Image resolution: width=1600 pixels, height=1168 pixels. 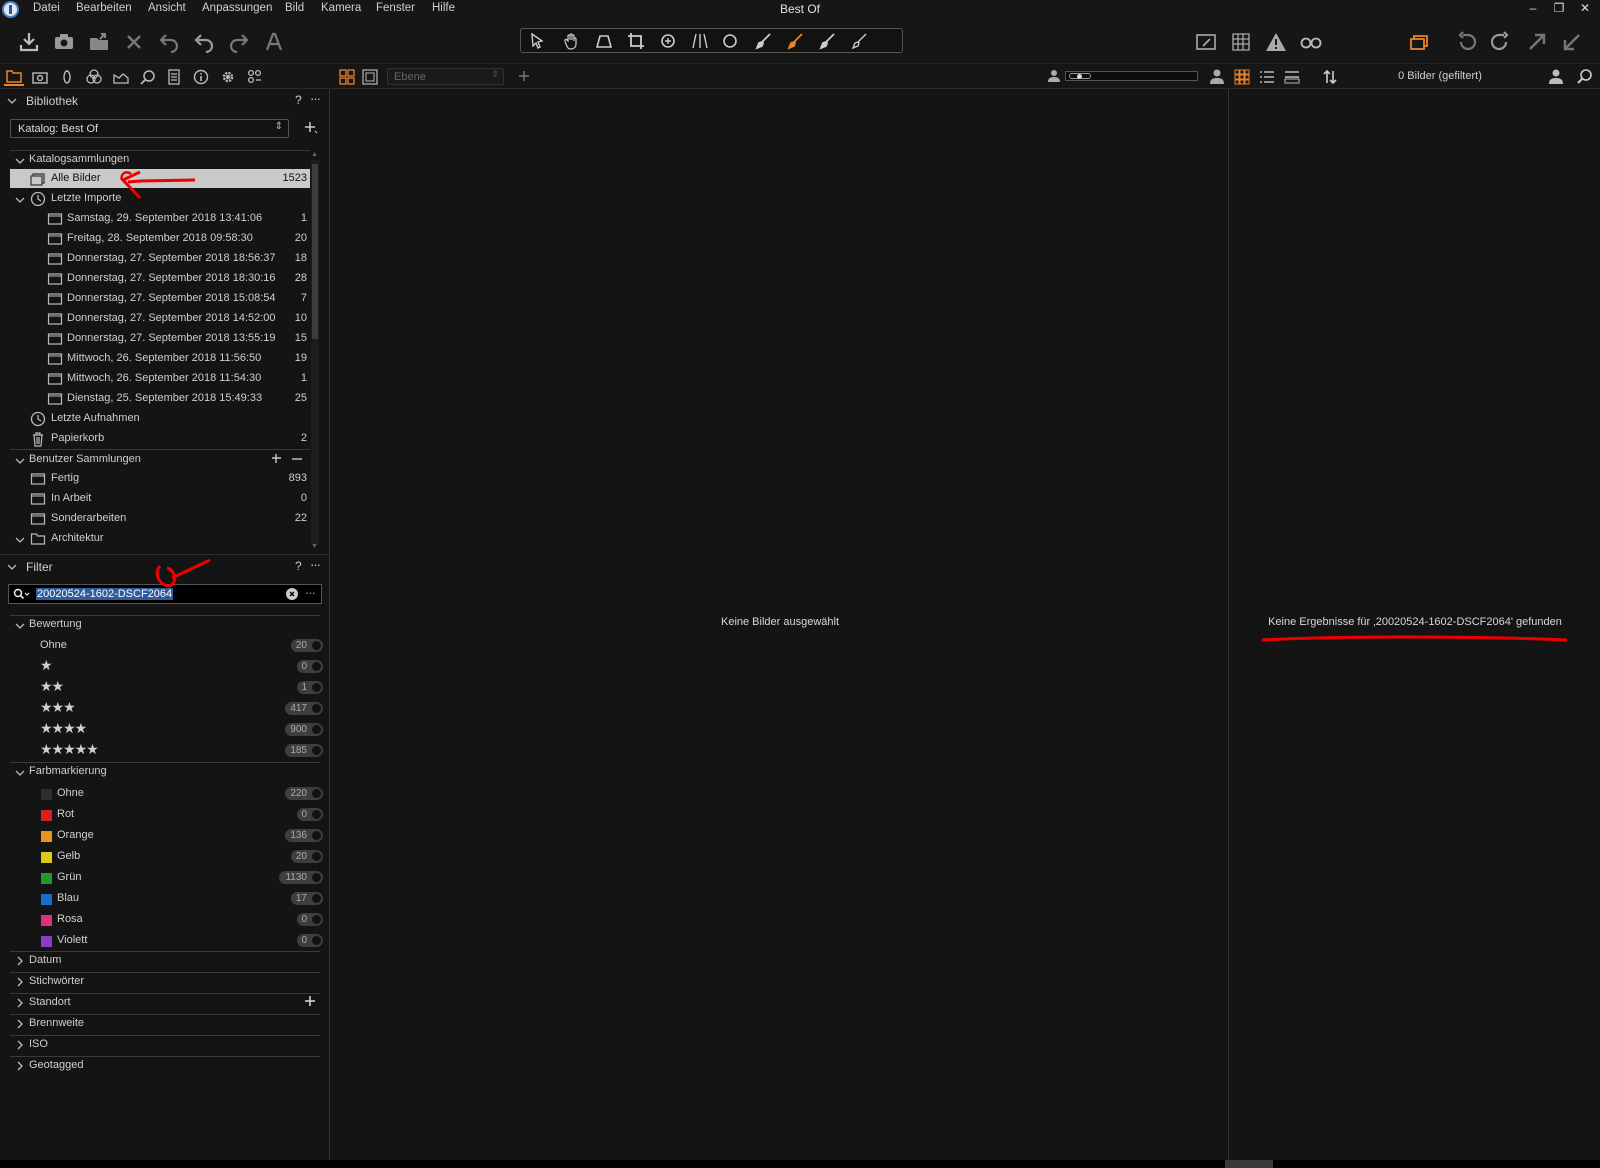 I want to click on add-collection-icon, so click(x=277, y=459).